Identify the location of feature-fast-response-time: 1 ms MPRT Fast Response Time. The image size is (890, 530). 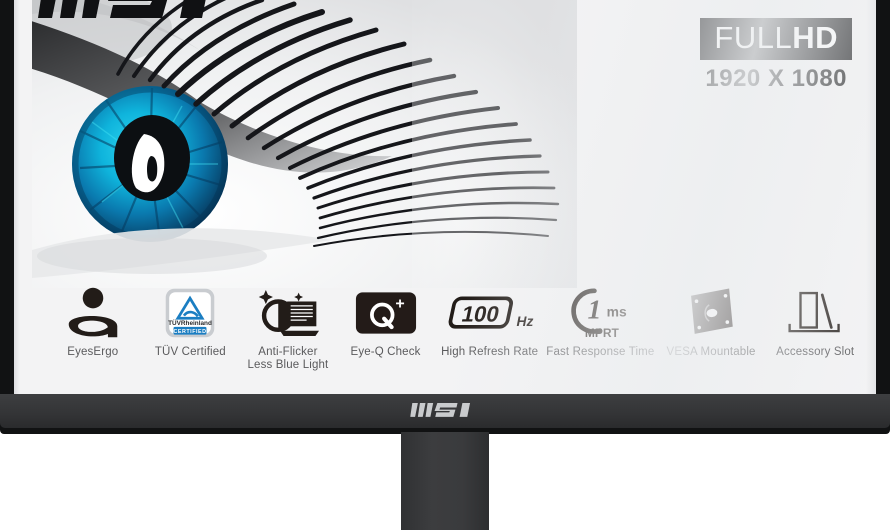
(600, 320).